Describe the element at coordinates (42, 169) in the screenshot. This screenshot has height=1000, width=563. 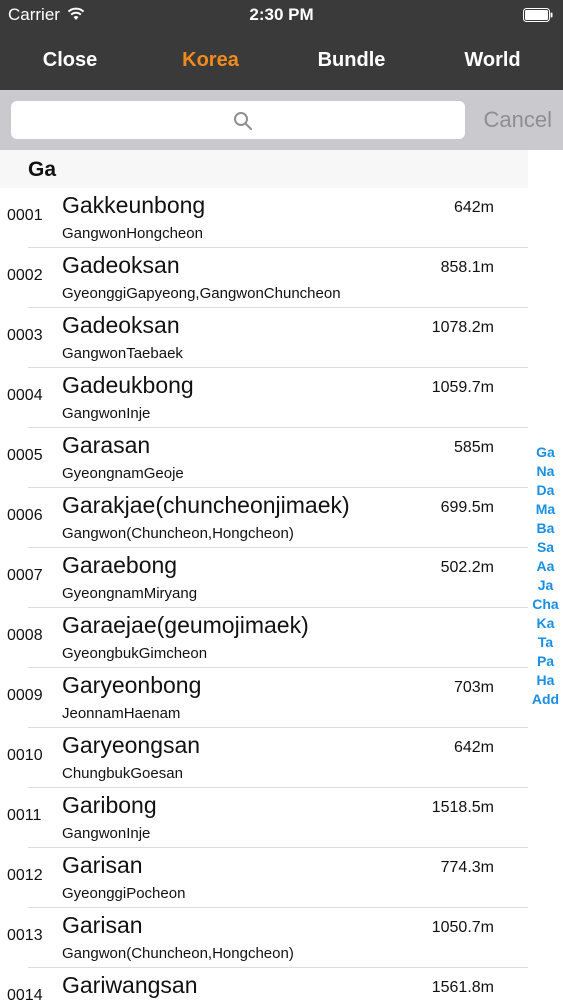
I see `section-title: Ga` at that location.